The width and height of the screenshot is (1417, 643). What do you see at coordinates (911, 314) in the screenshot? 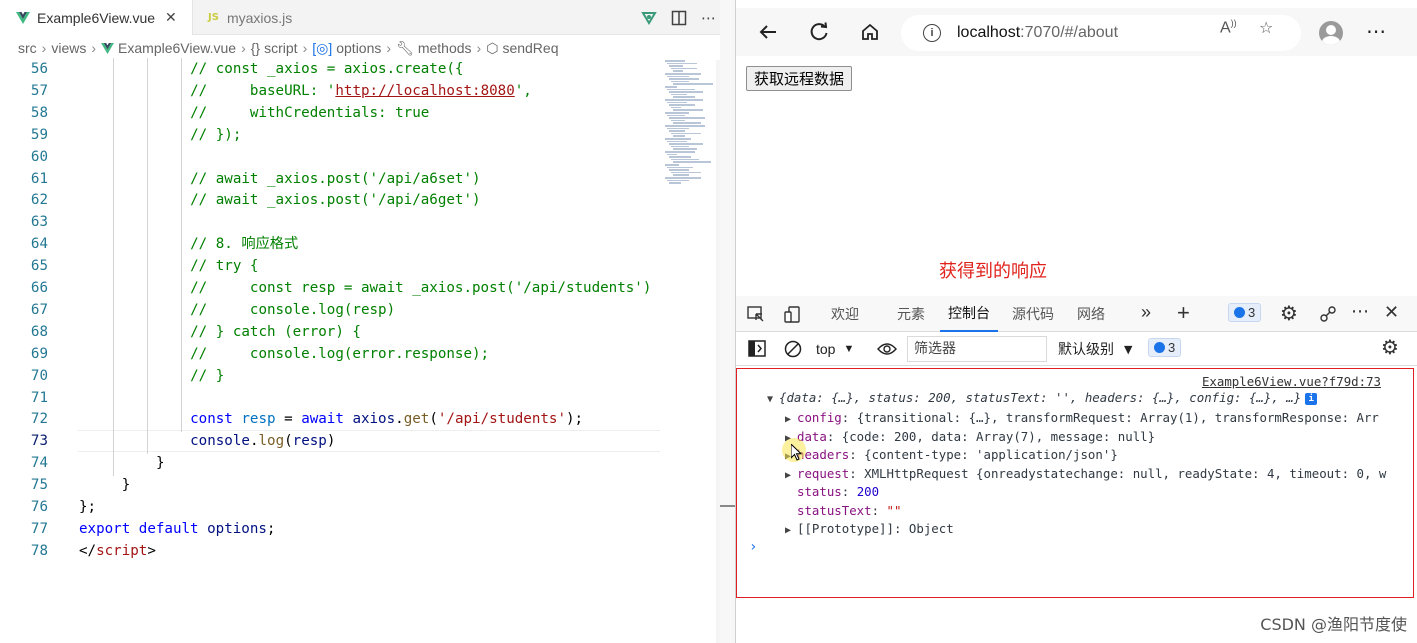
I see `tab-elements: 元素` at bounding box center [911, 314].